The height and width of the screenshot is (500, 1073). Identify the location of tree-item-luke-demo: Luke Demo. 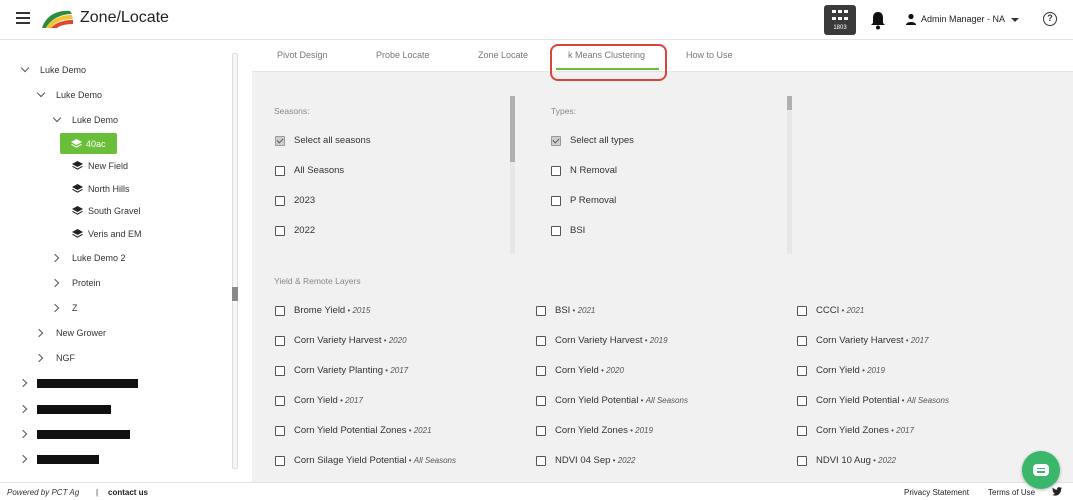
(63, 70).